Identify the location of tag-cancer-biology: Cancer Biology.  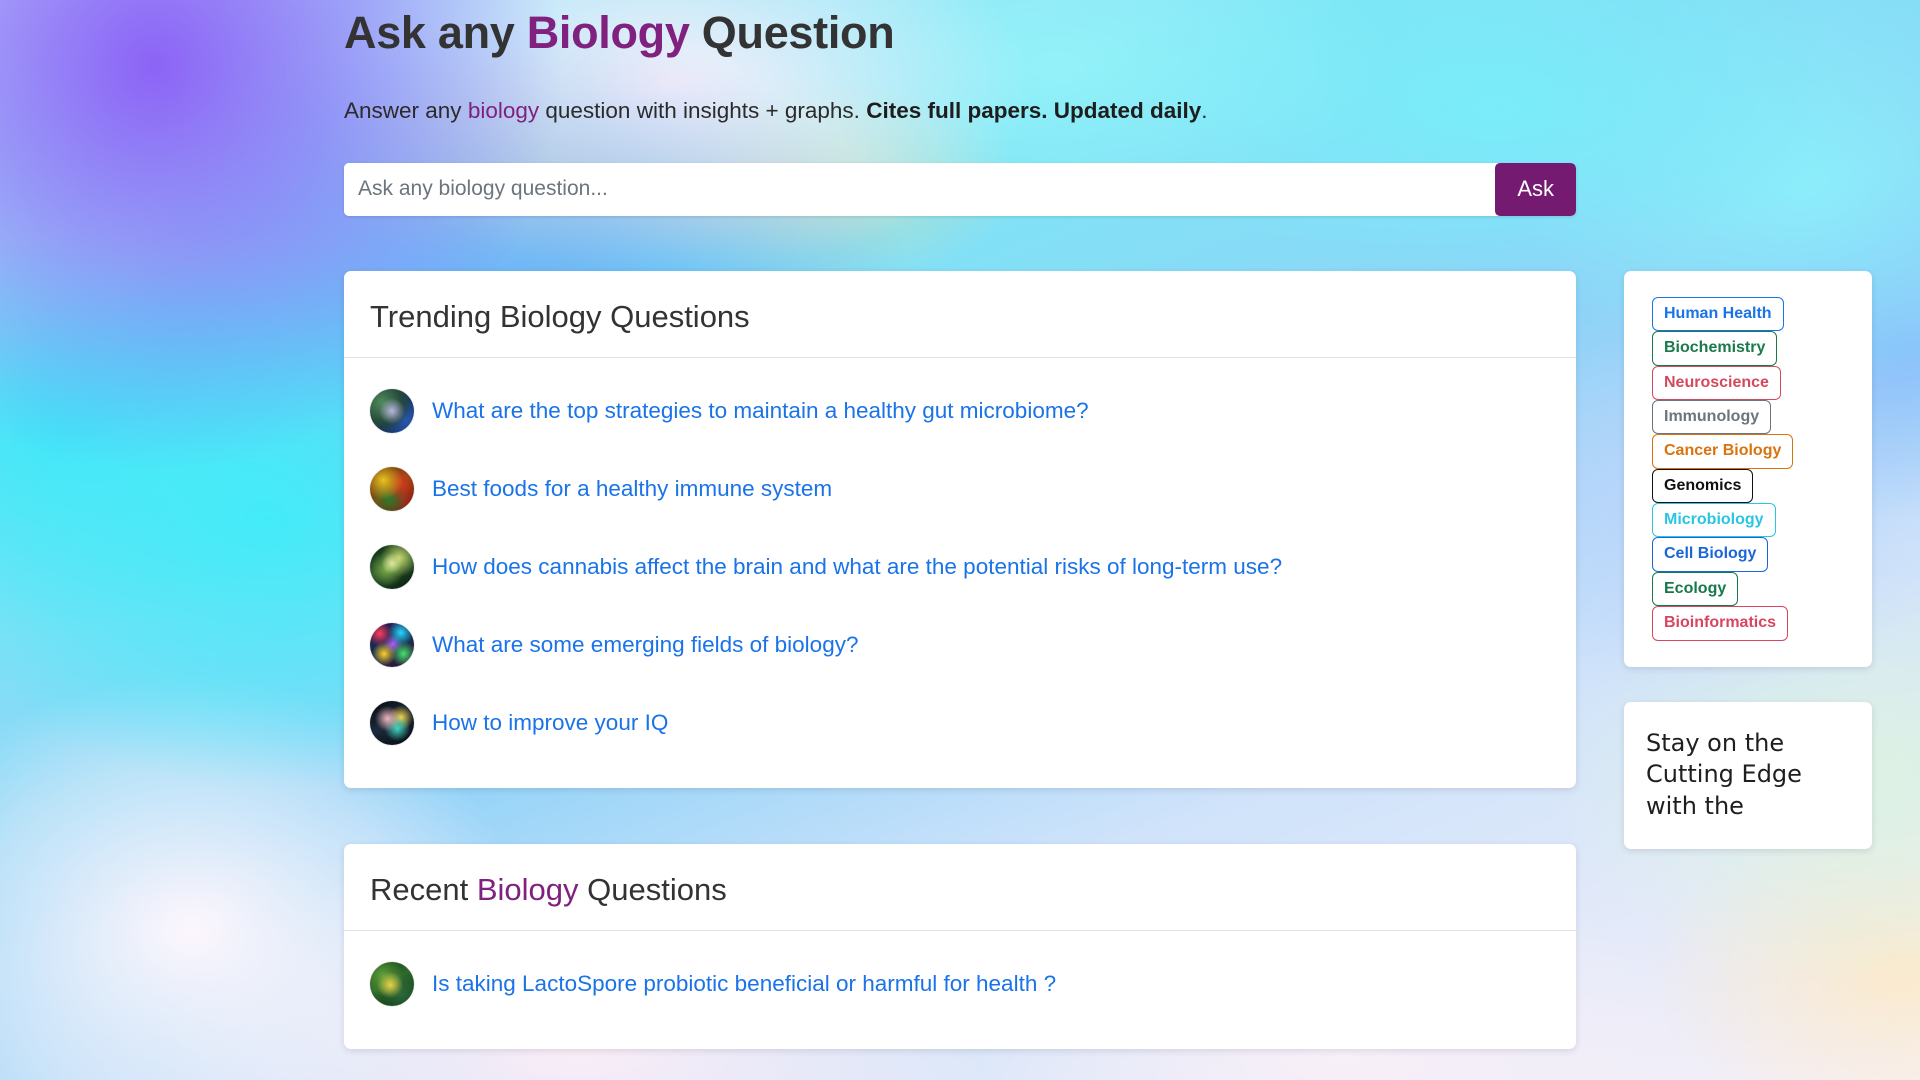
(1723, 451).